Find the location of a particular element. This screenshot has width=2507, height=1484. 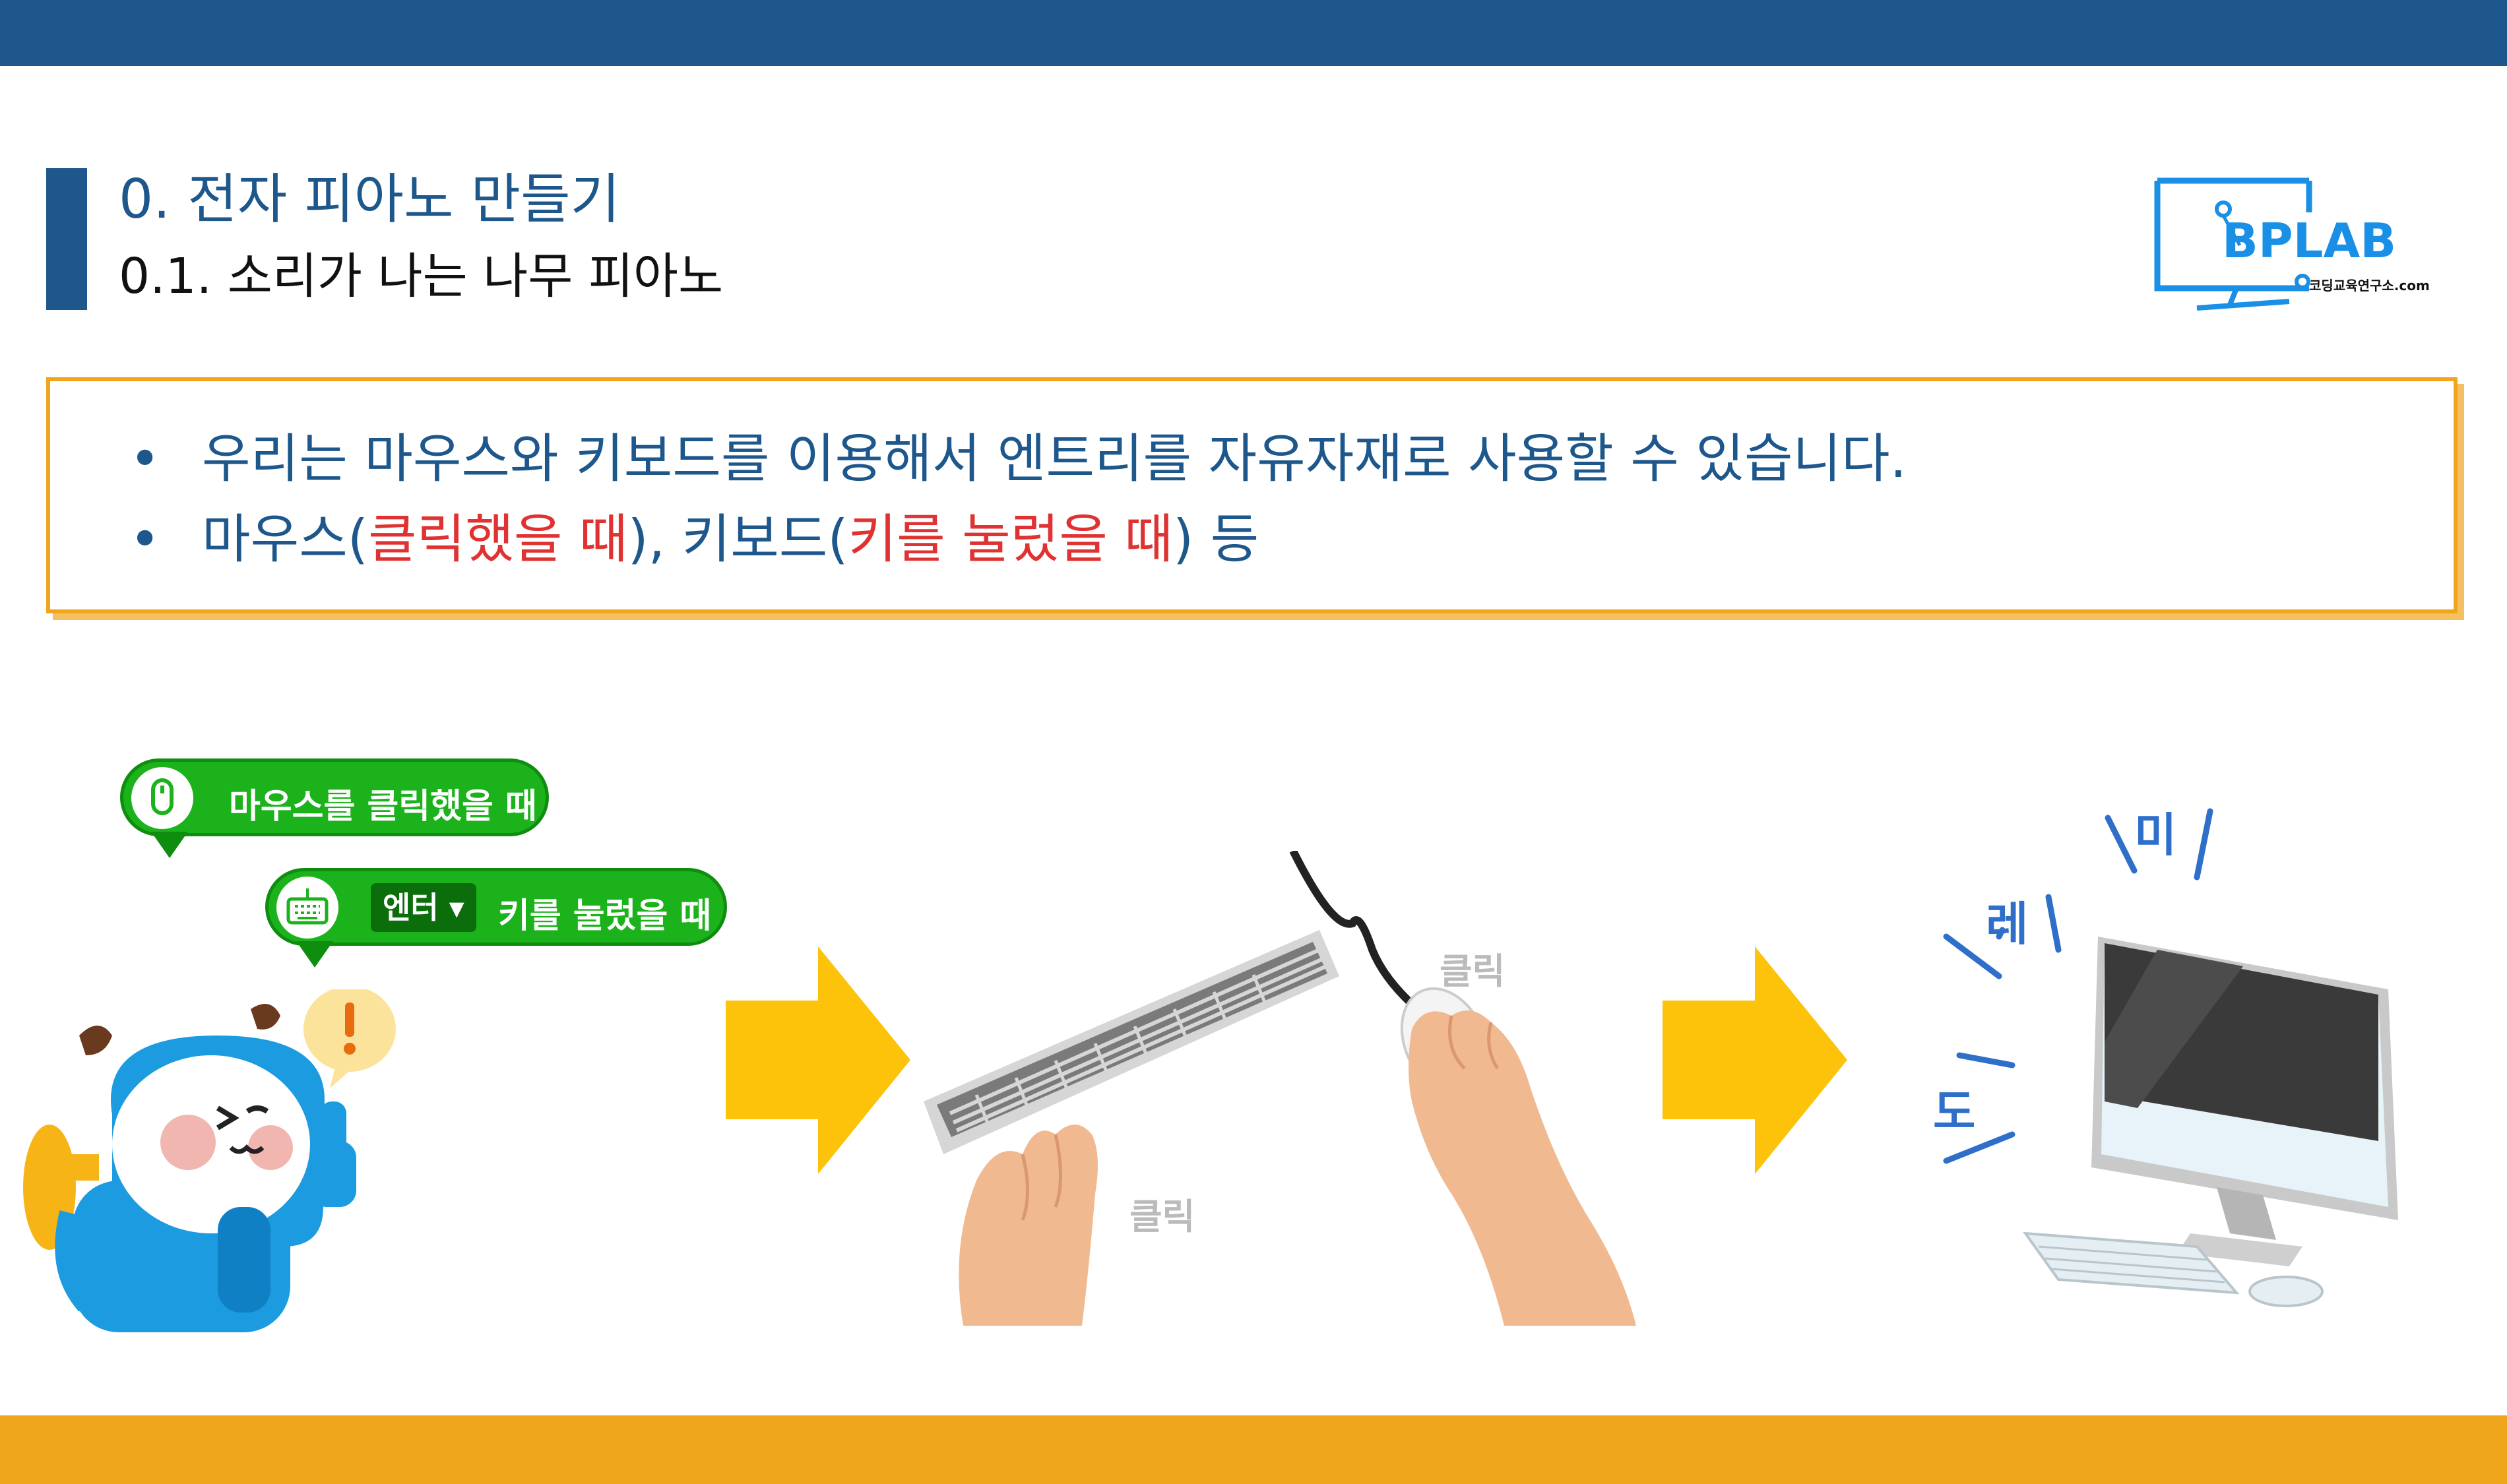

mouse-icon is located at coordinates (162, 798).